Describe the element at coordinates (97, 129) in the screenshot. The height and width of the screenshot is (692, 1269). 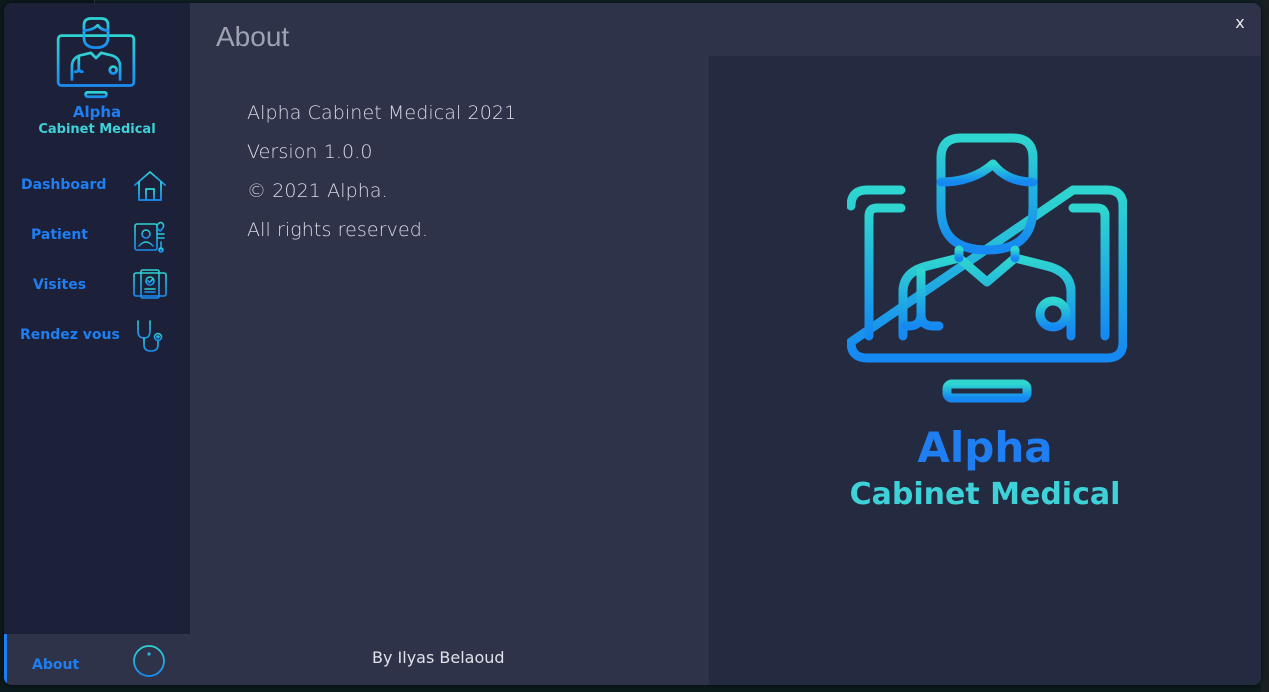
I see `brand-subtitle: Cabinet Medical` at that location.